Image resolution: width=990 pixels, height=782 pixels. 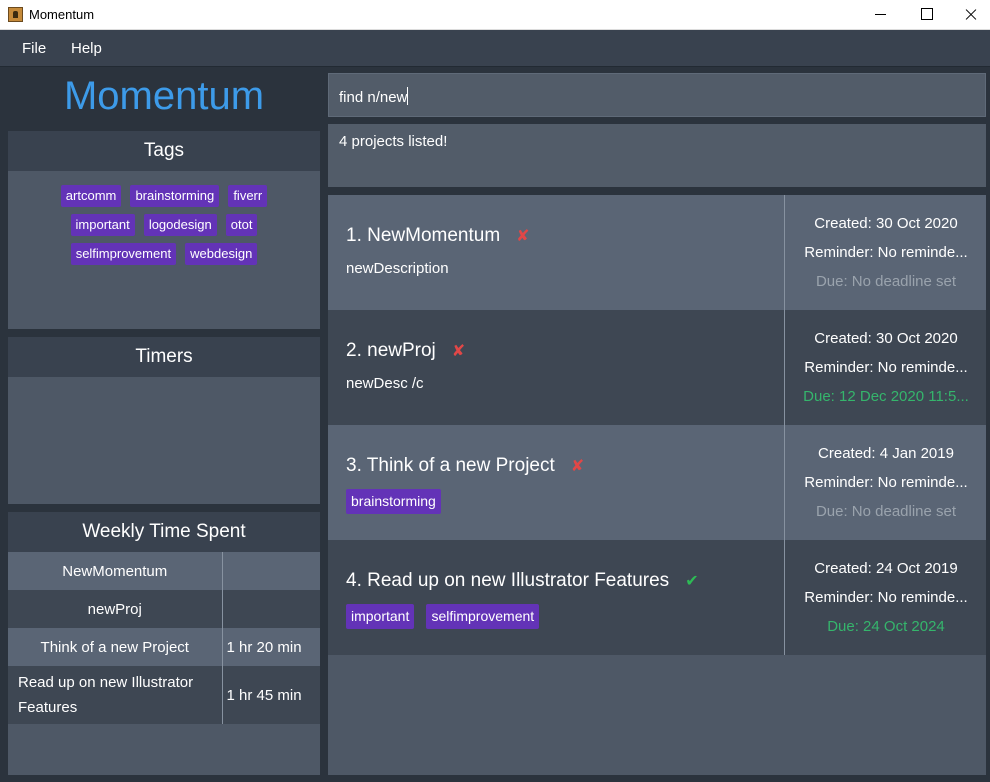 What do you see at coordinates (926, 15) in the screenshot?
I see `maximize-icon` at bounding box center [926, 15].